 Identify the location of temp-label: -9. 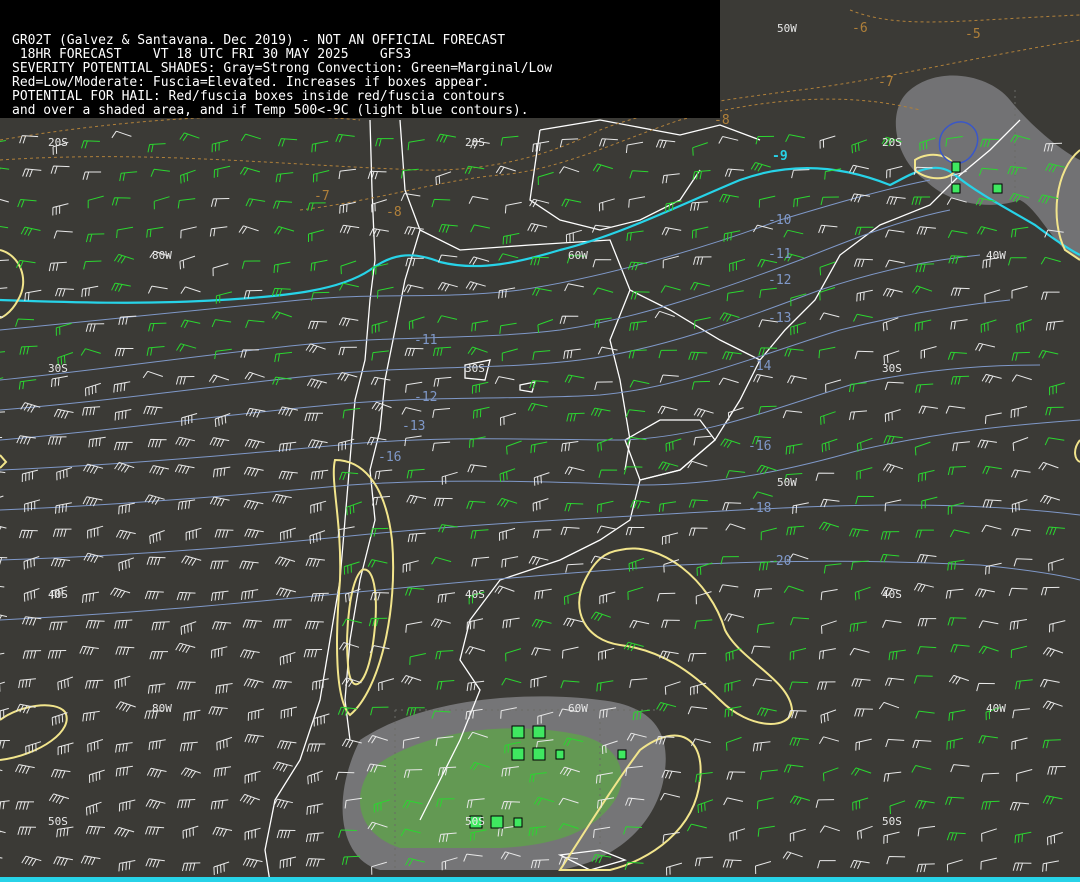
(780, 156).